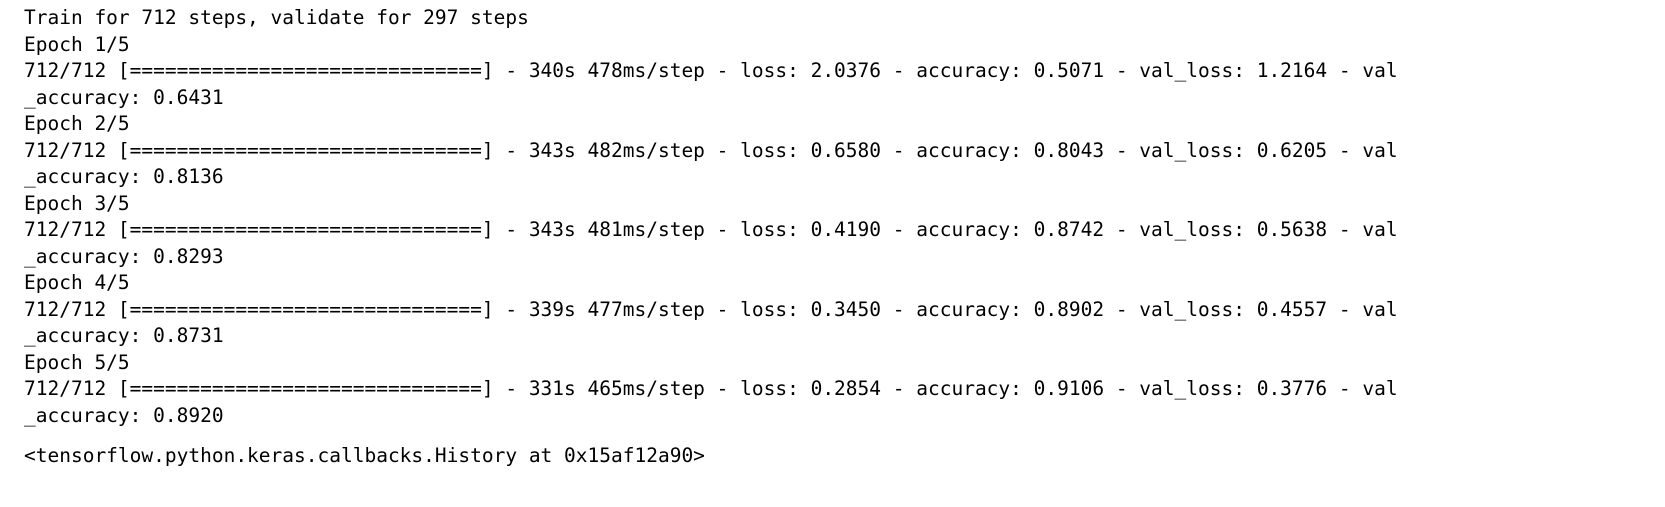  I want to click on epoch-header: Epoch 3/5, so click(77, 203).